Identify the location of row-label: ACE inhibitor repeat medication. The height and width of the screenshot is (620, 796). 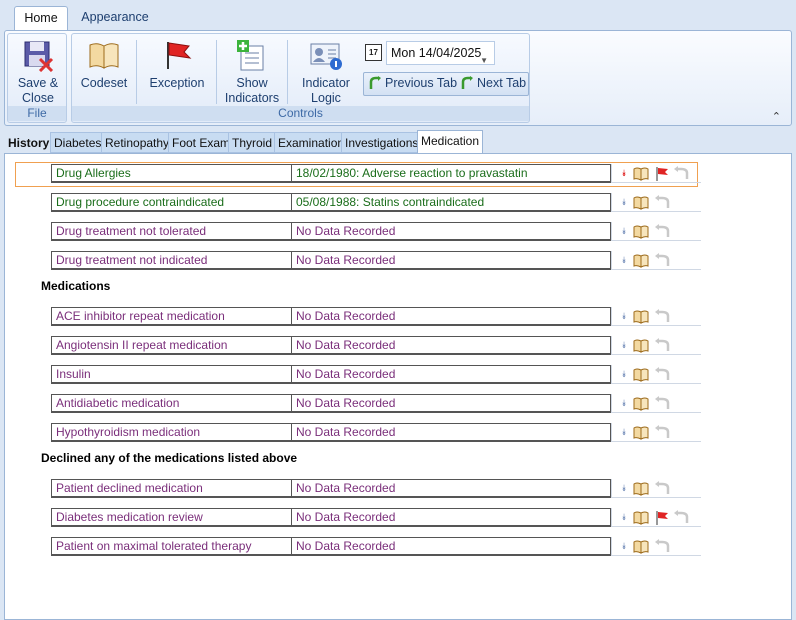
(171, 316).